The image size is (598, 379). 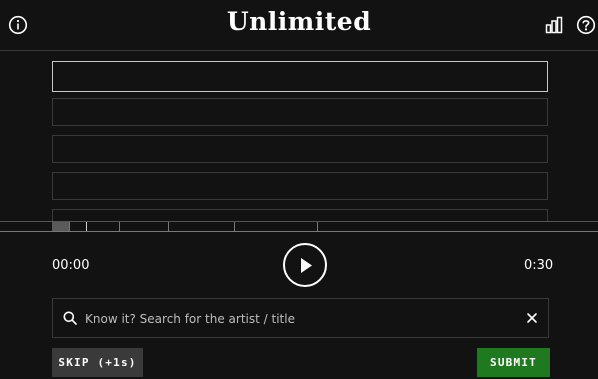 I want to click on search-box, so click(x=300, y=318).